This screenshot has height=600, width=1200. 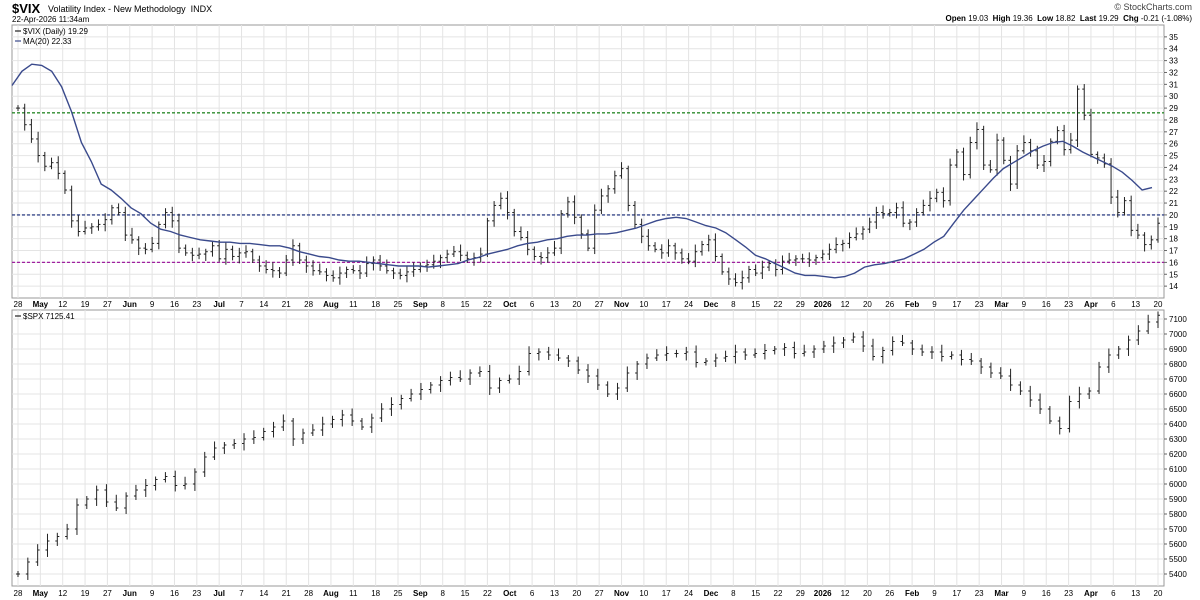 What do you see at coordinates (1178, 499) in the screenshot?
I see `spx-y-tick-label: 5900` at bounding box center [1178, 499].